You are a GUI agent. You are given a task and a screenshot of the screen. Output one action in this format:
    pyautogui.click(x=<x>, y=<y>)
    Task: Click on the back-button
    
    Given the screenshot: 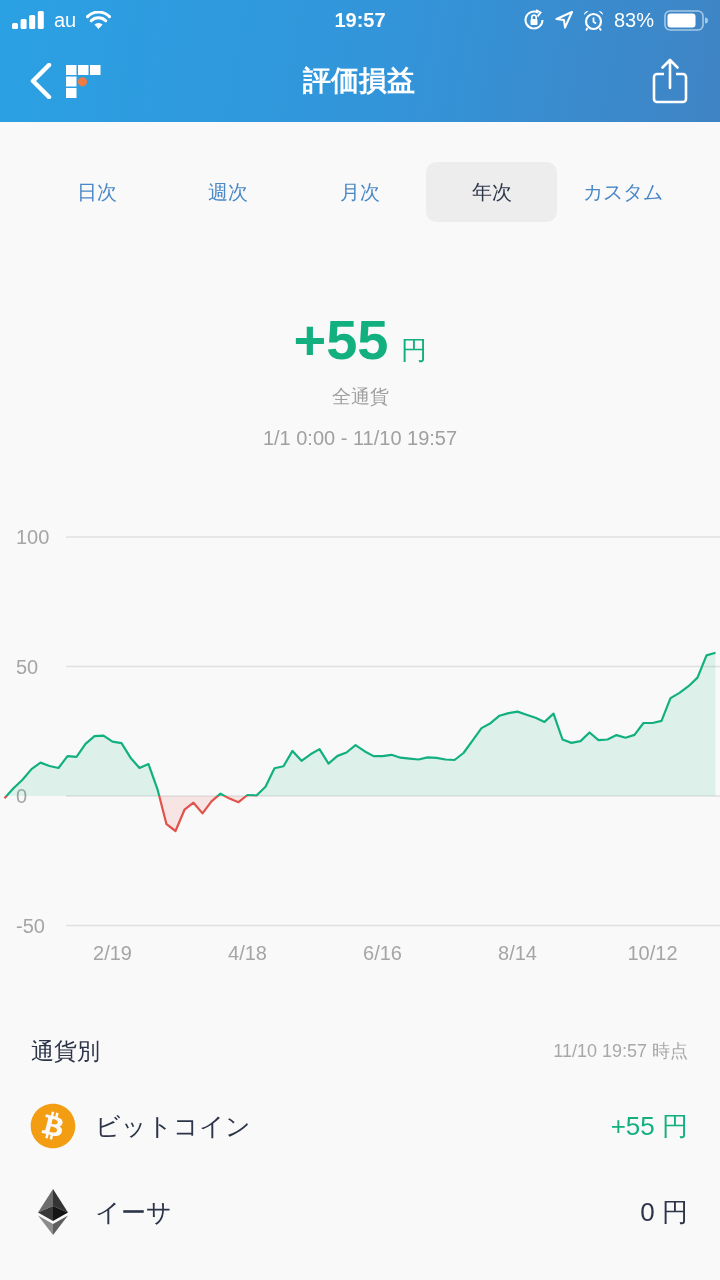 What is the action you would take?
    pyautogui.click(x=41, y=81)
    